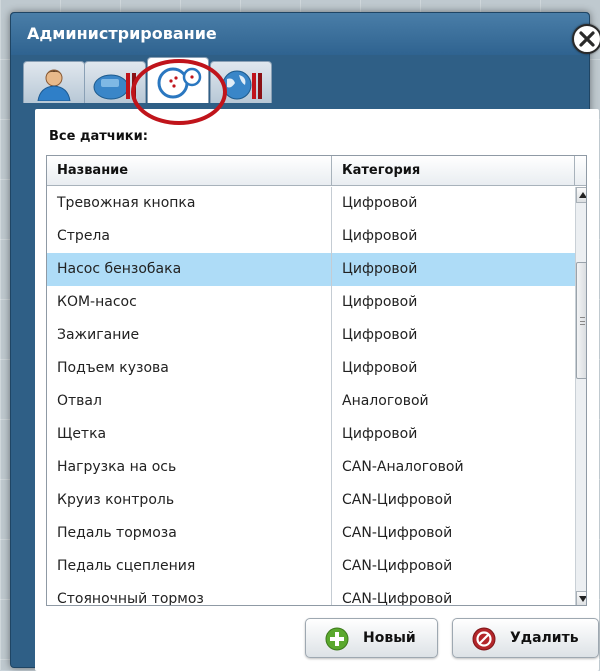 The width and height of the screenshot is (600, 671). Describe the element at coordinates (544, 638) in the screenshot. I see `delete-button-label: Удалить` at that location.